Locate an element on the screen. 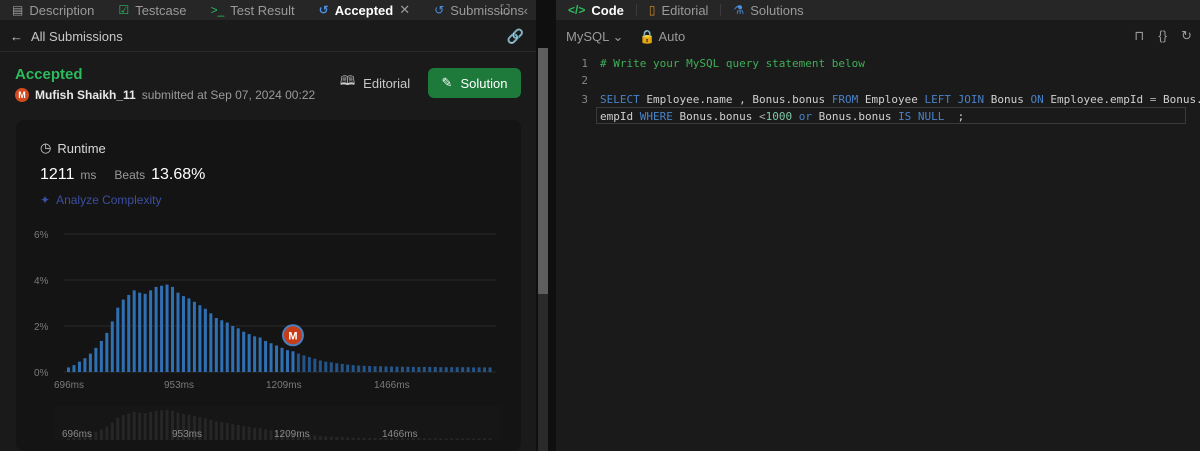 Image resolution: width=1200 pixels, height=451 pixels. tab-test-result: >_ Test Result is located at coordinates (253, 10).